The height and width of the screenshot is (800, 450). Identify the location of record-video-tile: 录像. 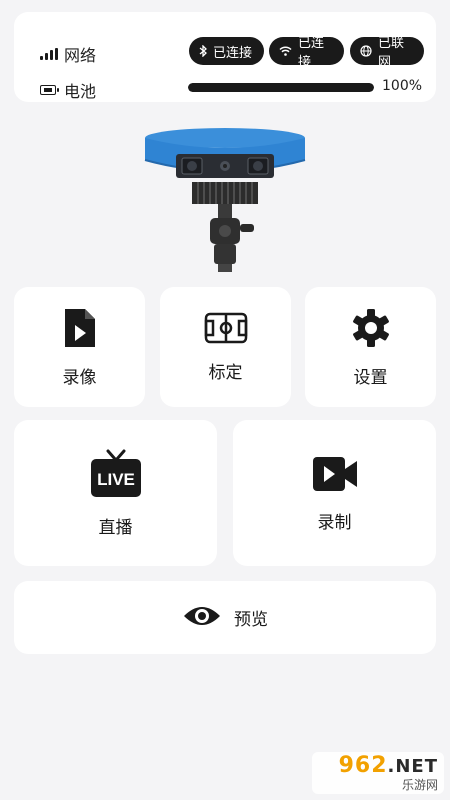
(79, 347).